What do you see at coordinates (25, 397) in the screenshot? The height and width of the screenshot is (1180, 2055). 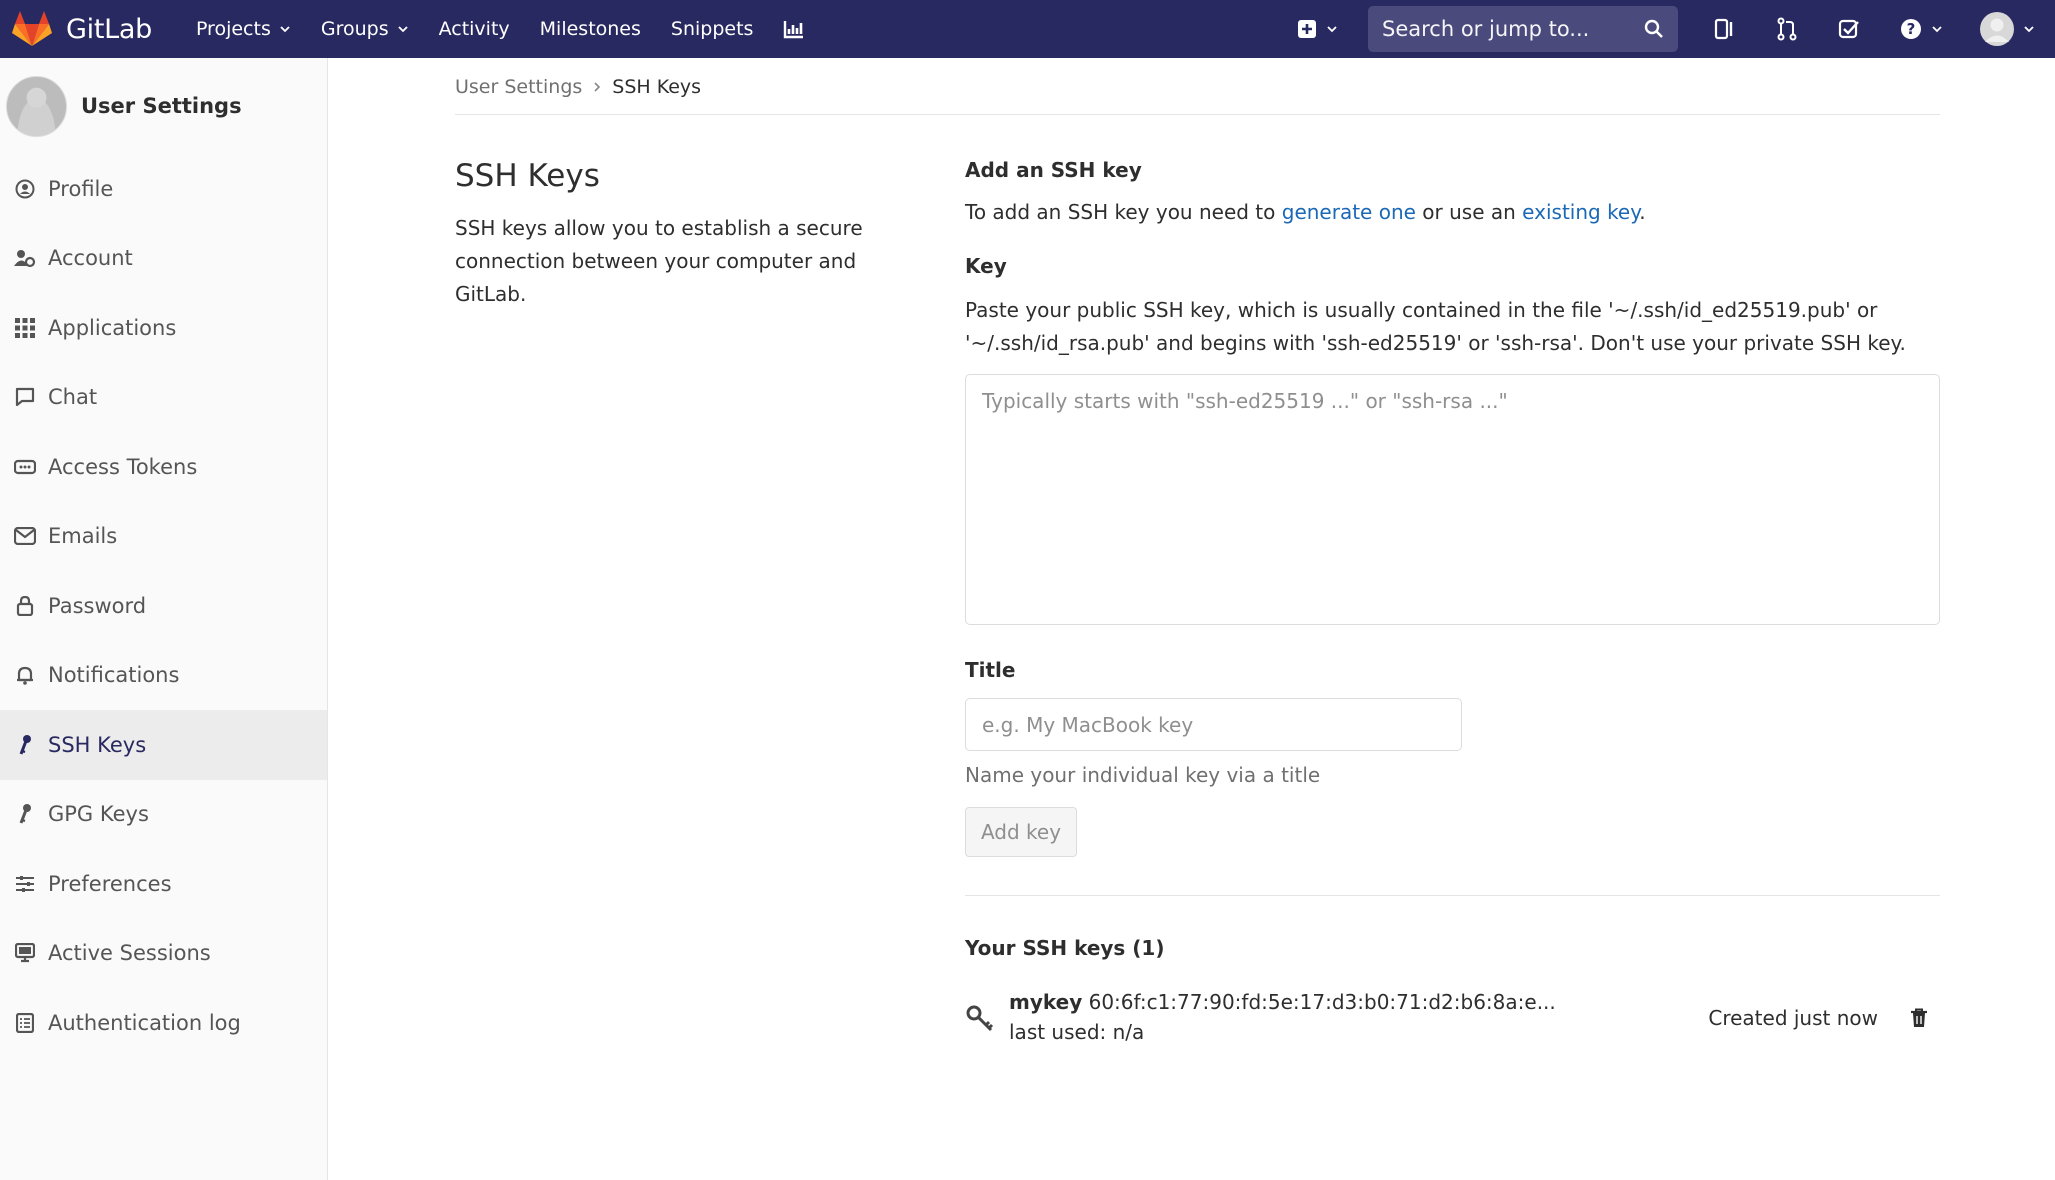 I see `chat-icon` at bounding box center [25, 397].